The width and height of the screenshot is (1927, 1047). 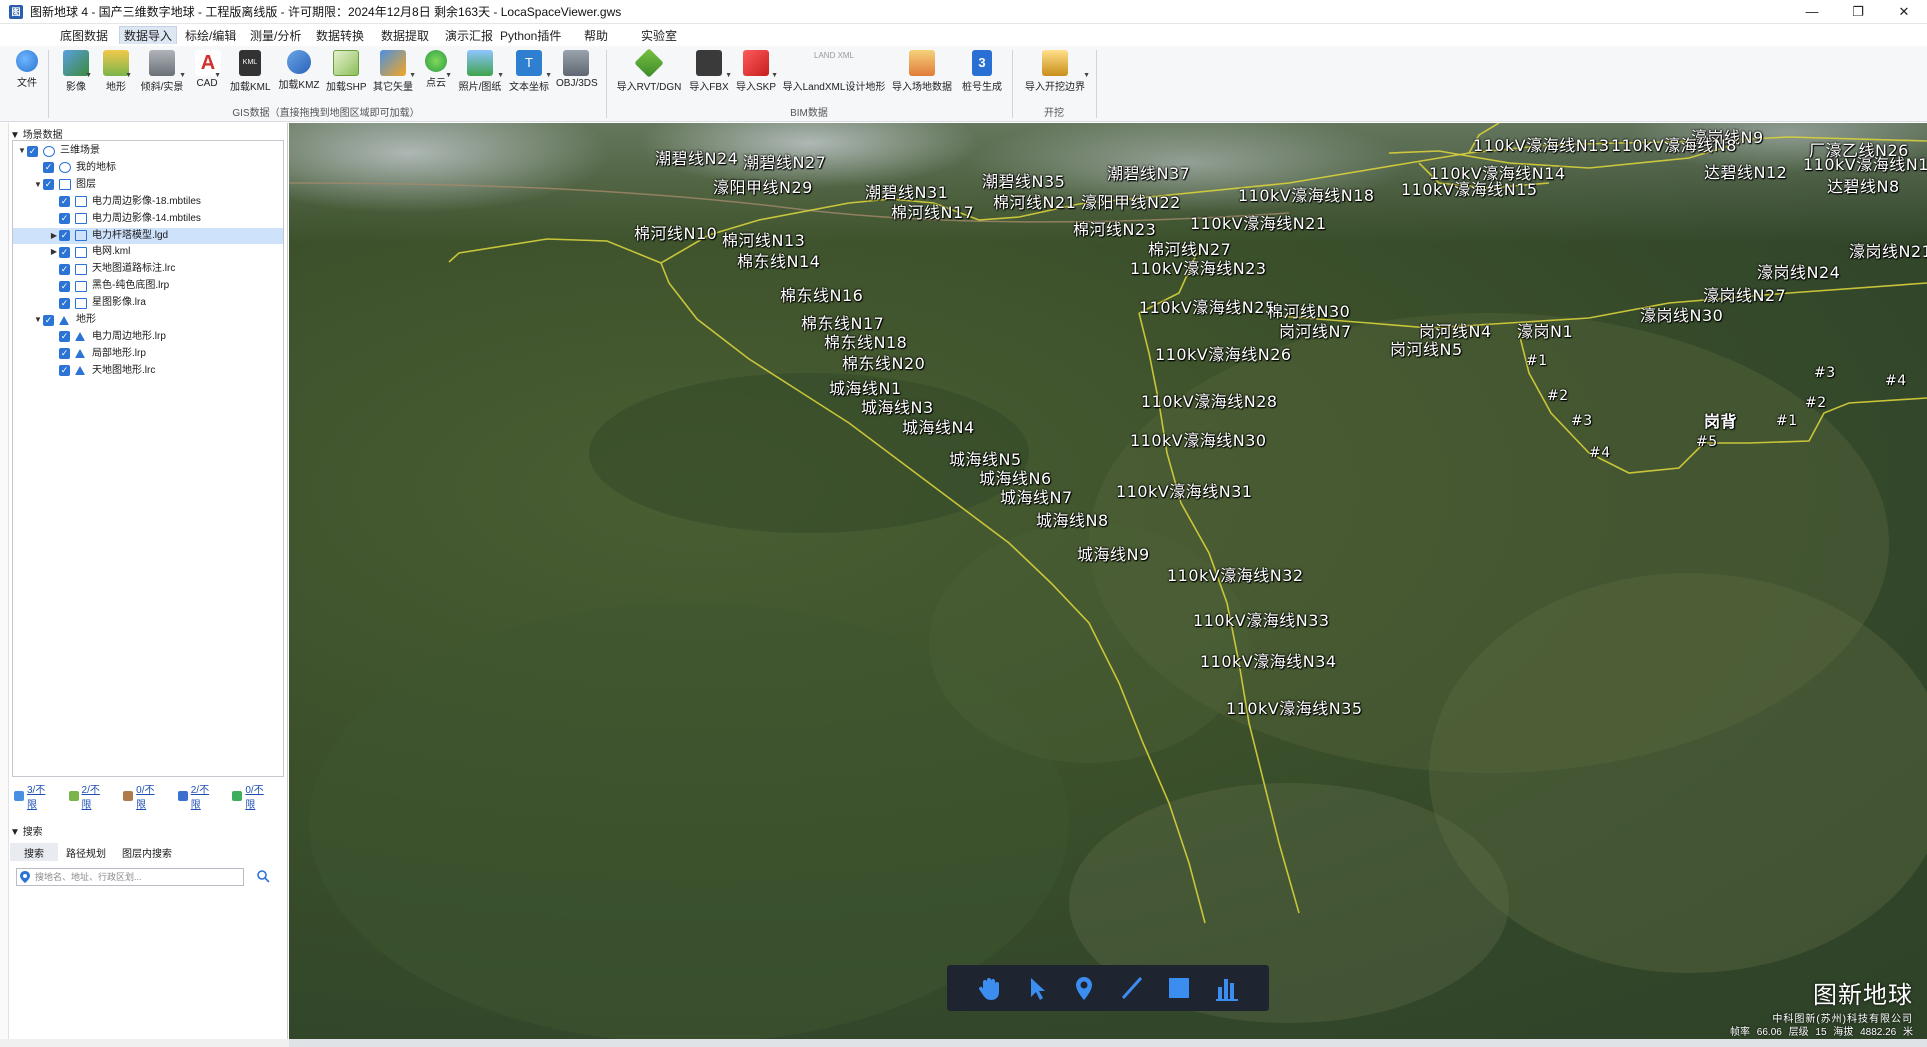 I want to click on menu-basemap: 底图数据, so click(x=84, y=36).